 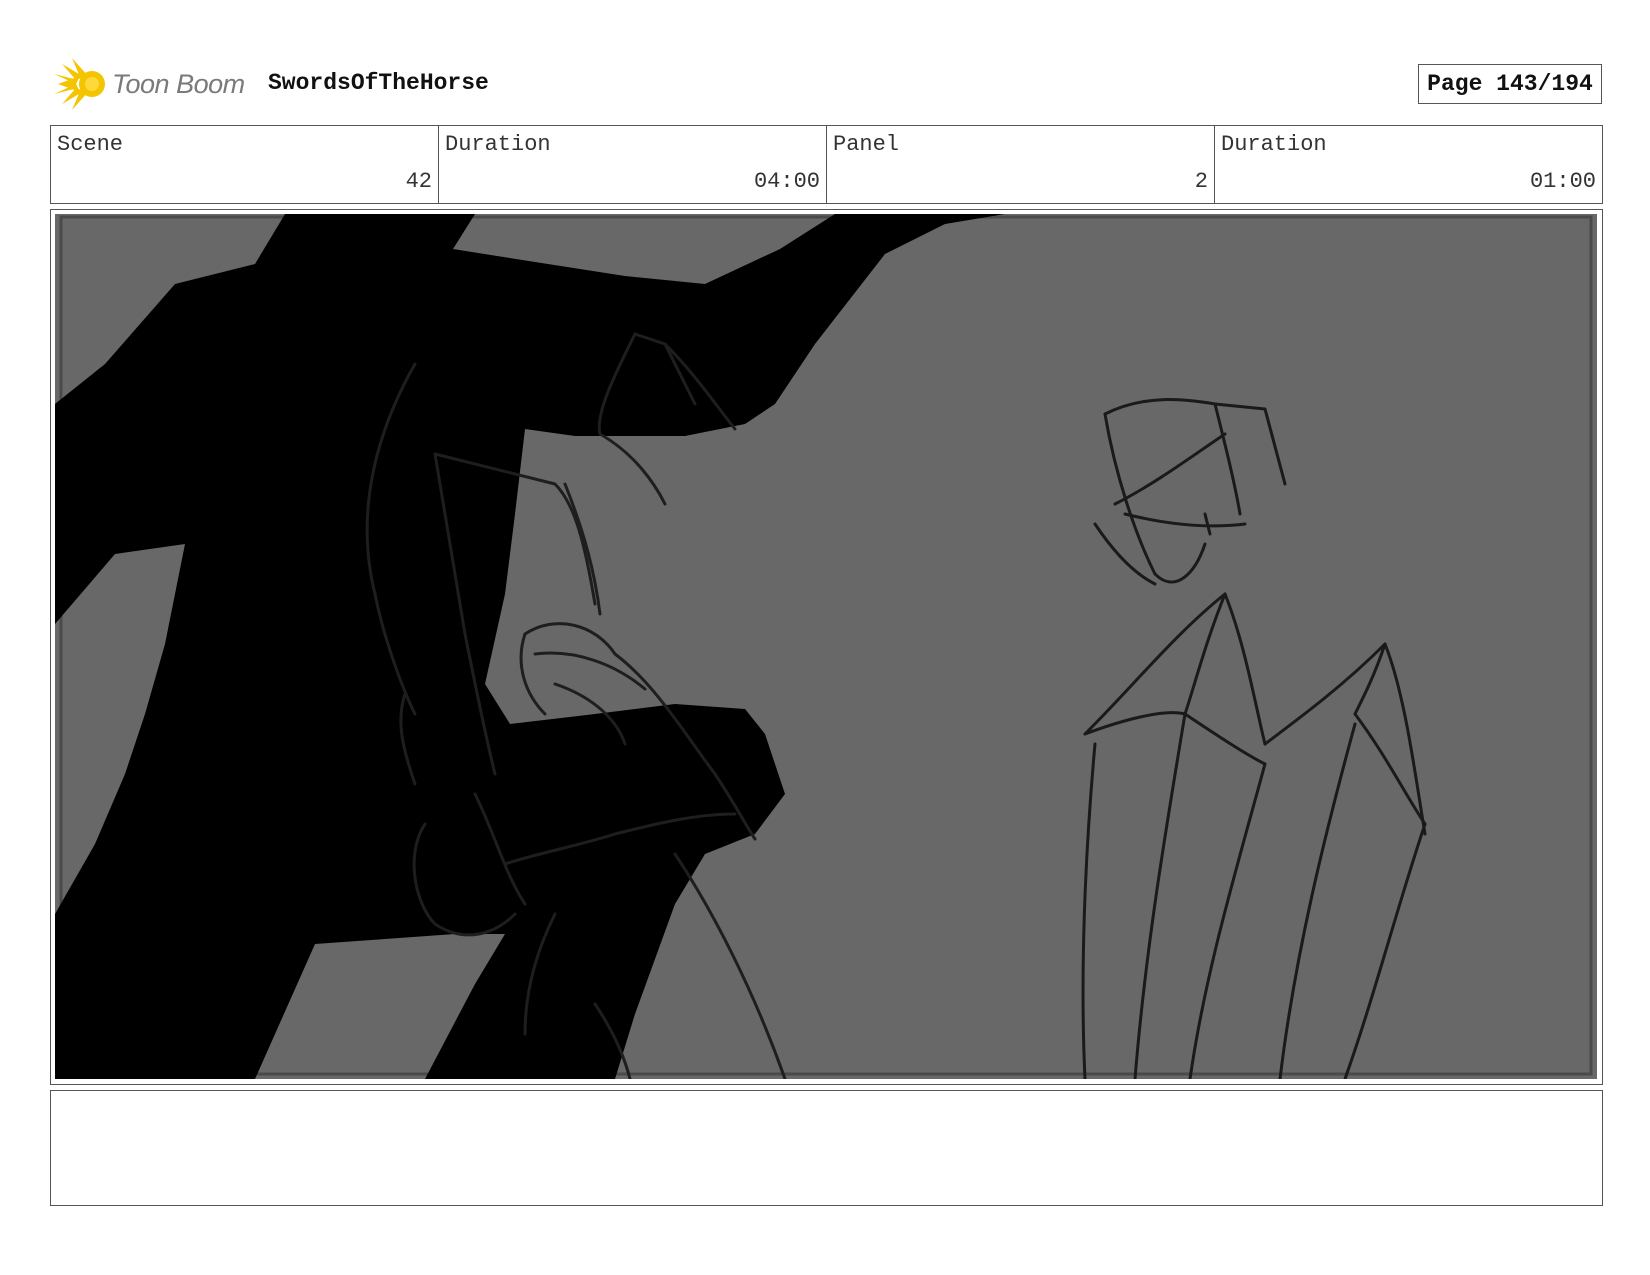 I want to click on page-number: Page 143/194, so click(x=1510, y=84).